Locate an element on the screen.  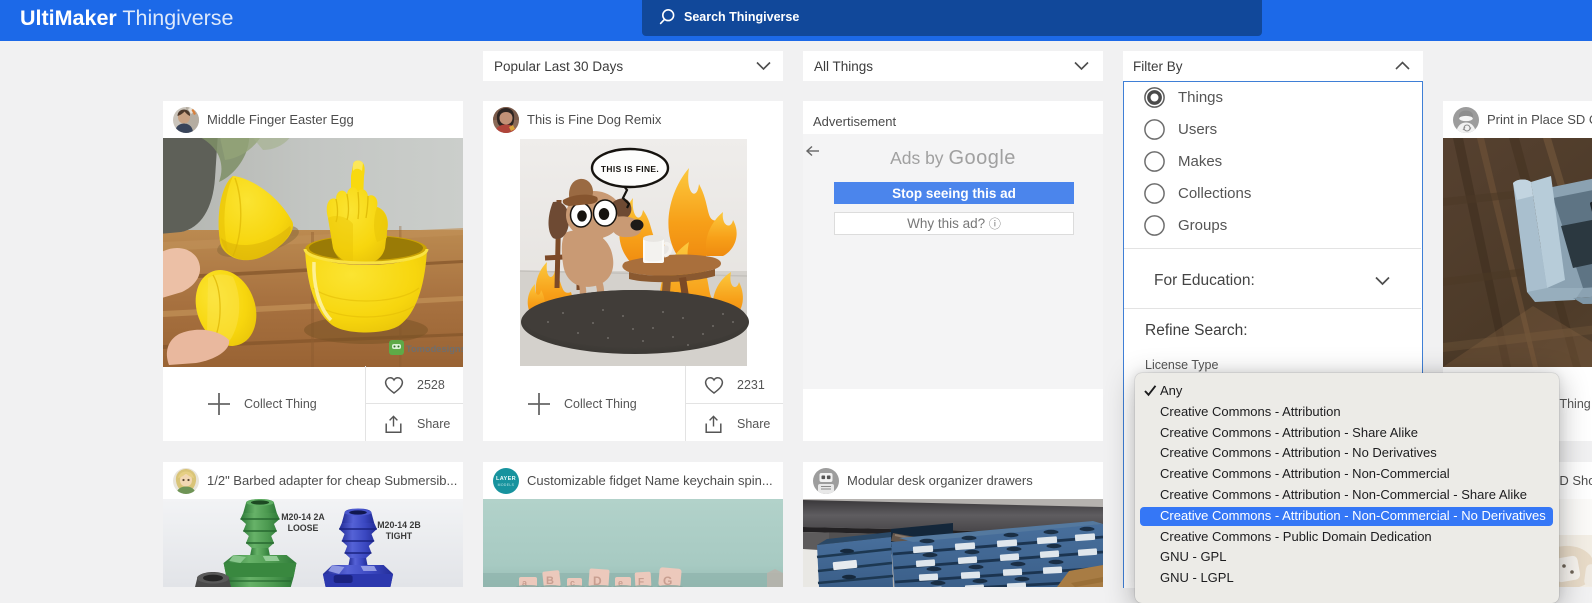
svg-text: LOOSE is located at coordinates (303, 528).